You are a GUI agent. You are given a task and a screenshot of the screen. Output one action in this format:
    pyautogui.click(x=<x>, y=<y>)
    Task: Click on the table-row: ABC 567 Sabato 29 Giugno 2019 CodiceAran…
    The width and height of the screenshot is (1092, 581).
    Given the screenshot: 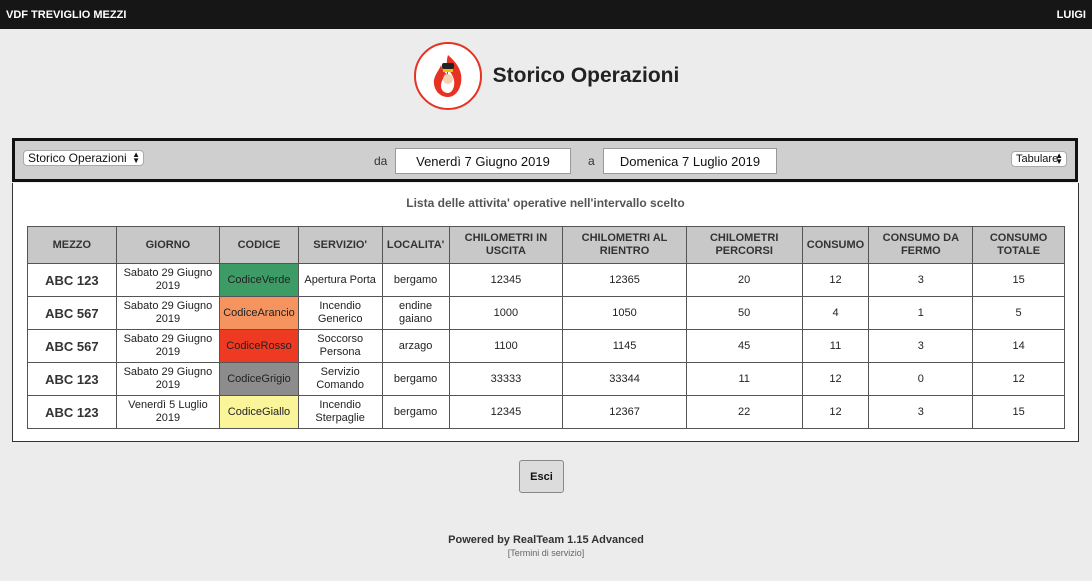 What is the action you would take?
    pyautogui.click(x=546, y=313)
    